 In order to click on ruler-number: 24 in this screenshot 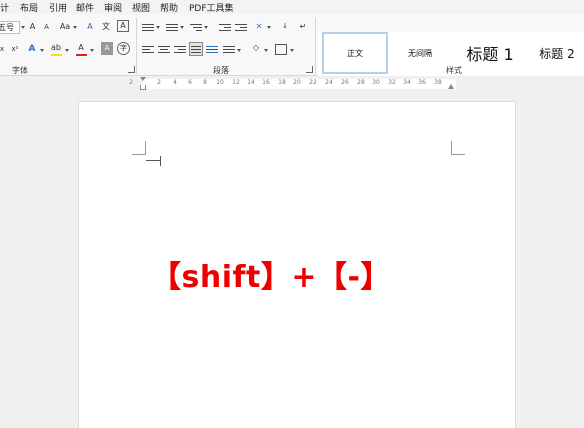, I will do `click(329, 82)`.